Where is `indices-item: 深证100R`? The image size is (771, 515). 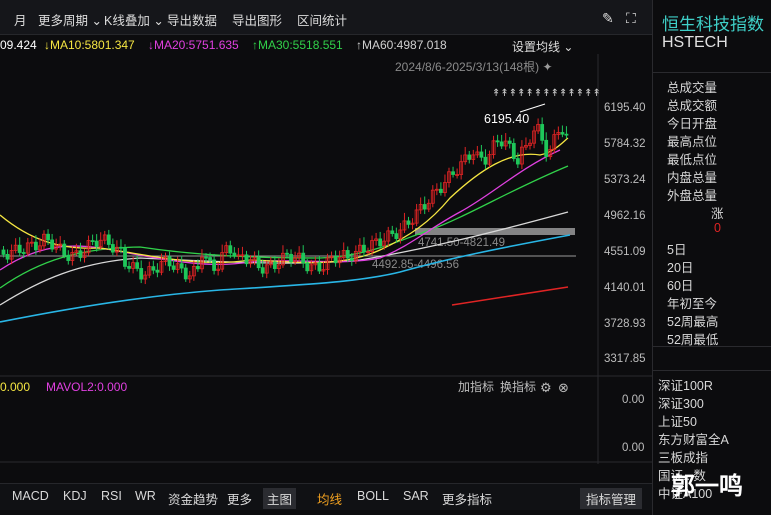
indices-item: 深证100R is located at coordinates (685, 384).